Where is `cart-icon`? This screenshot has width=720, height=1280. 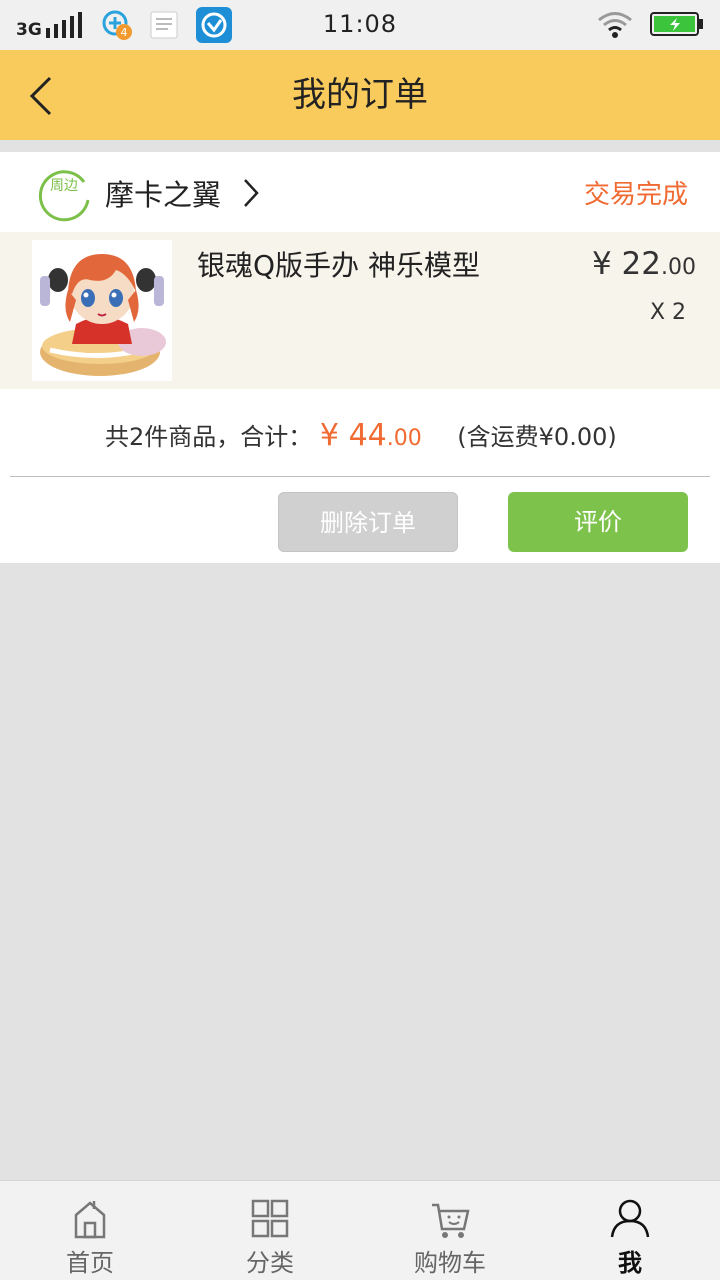 cart-icon is located at coordinates (451, 1220).